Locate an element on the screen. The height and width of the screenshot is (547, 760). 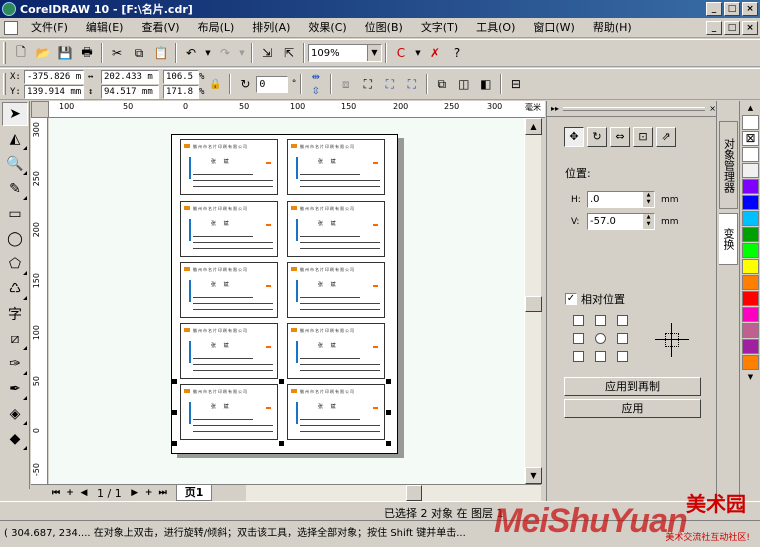
menu-view: 查看(V) is located at coordinates (160, 28).